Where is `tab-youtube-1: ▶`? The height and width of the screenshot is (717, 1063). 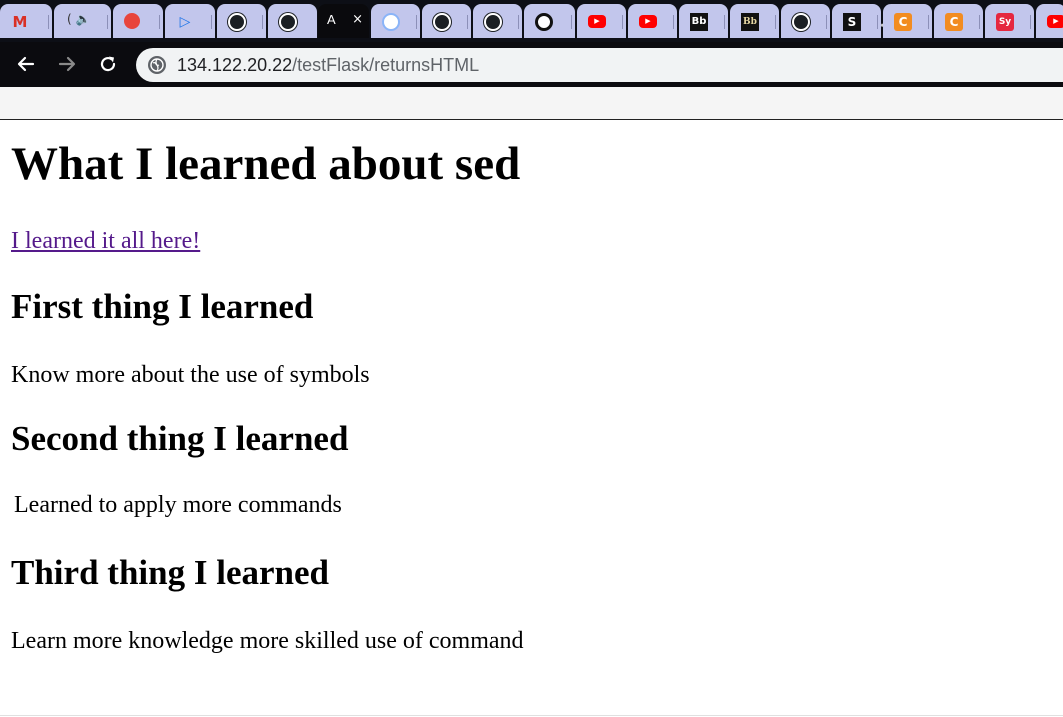
tab-youtube-1: ▶ is located at coordinates (601, 21).